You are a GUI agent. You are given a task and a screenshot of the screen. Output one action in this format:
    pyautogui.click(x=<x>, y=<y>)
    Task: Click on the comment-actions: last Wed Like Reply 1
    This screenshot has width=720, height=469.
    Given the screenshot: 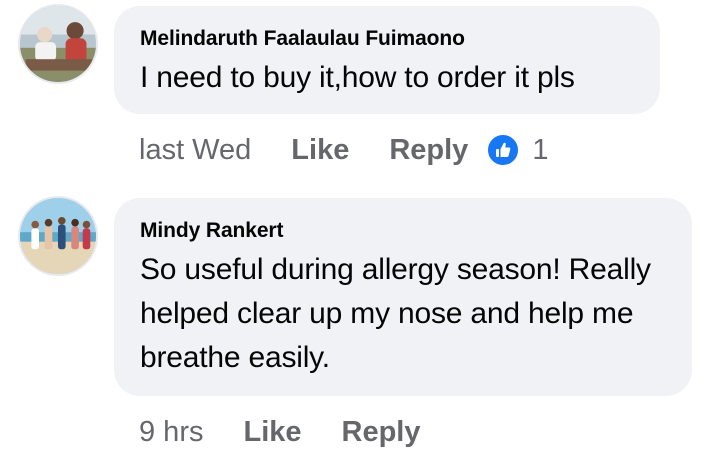 What is the action you would take?
    pyautogui.click(x=343, y=150)
    